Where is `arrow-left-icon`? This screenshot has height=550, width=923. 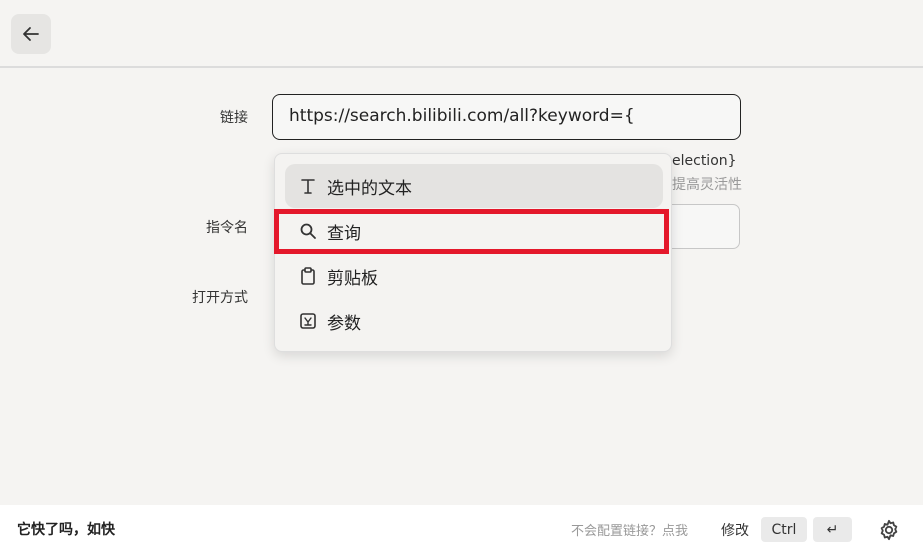
arrow-left-icon is located at coordinates (31, 34).